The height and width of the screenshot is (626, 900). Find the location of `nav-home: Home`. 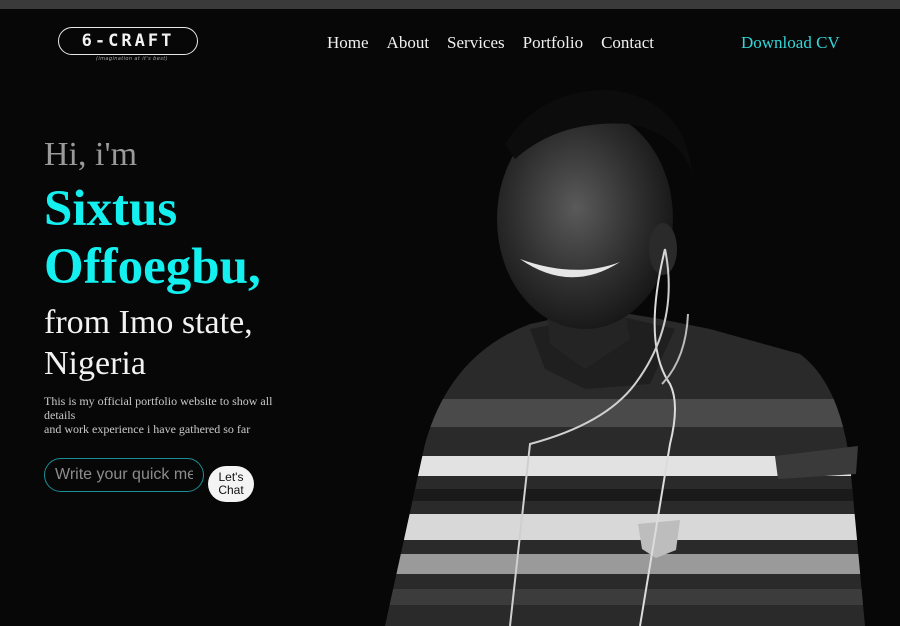

nav-home: Home is located at coordinates (348, 43).